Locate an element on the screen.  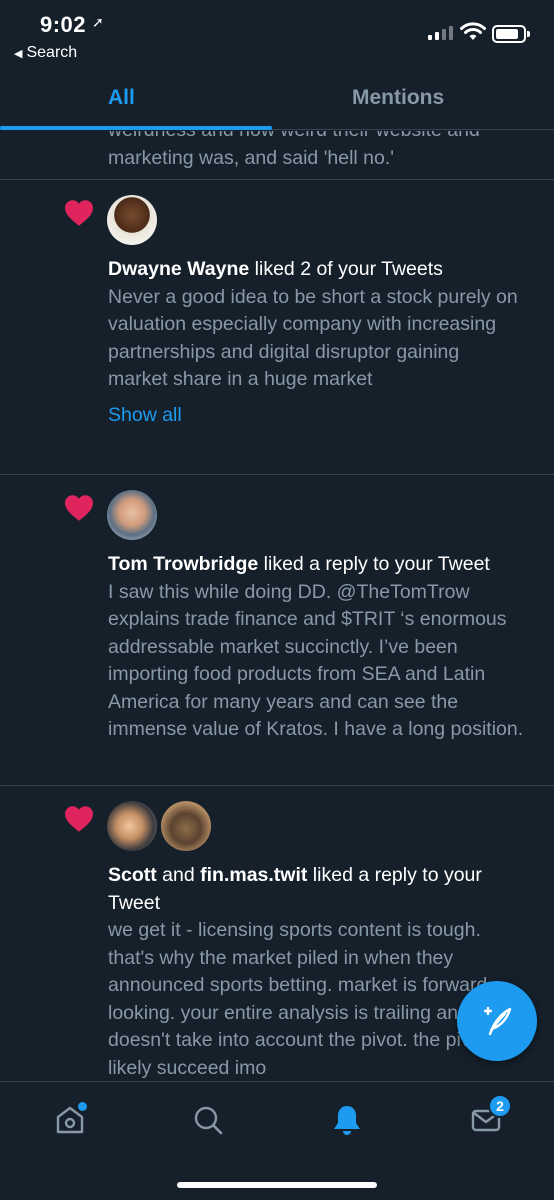
status-time: 9:02 is located at coordinates (63, 24).